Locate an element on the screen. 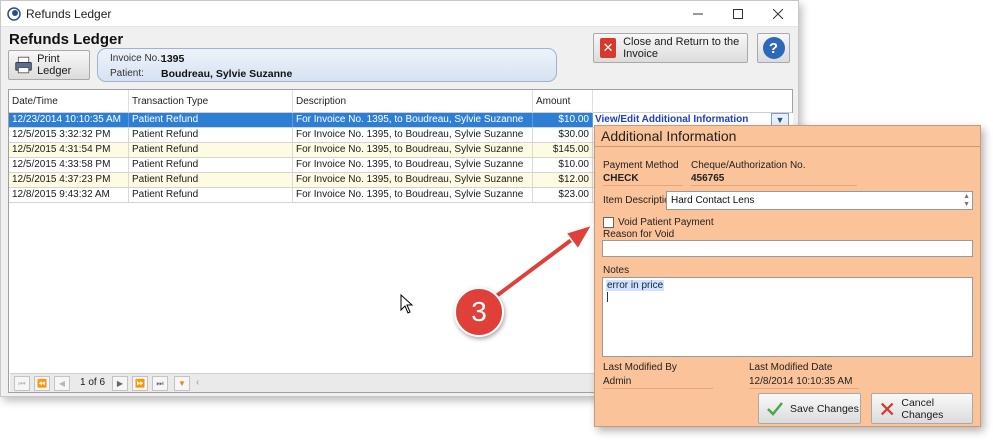 Image resolution: width=993 pixels, height=444 pixels. last-modified-date-label: Last Modified Date is located at coordinates (791, 367).